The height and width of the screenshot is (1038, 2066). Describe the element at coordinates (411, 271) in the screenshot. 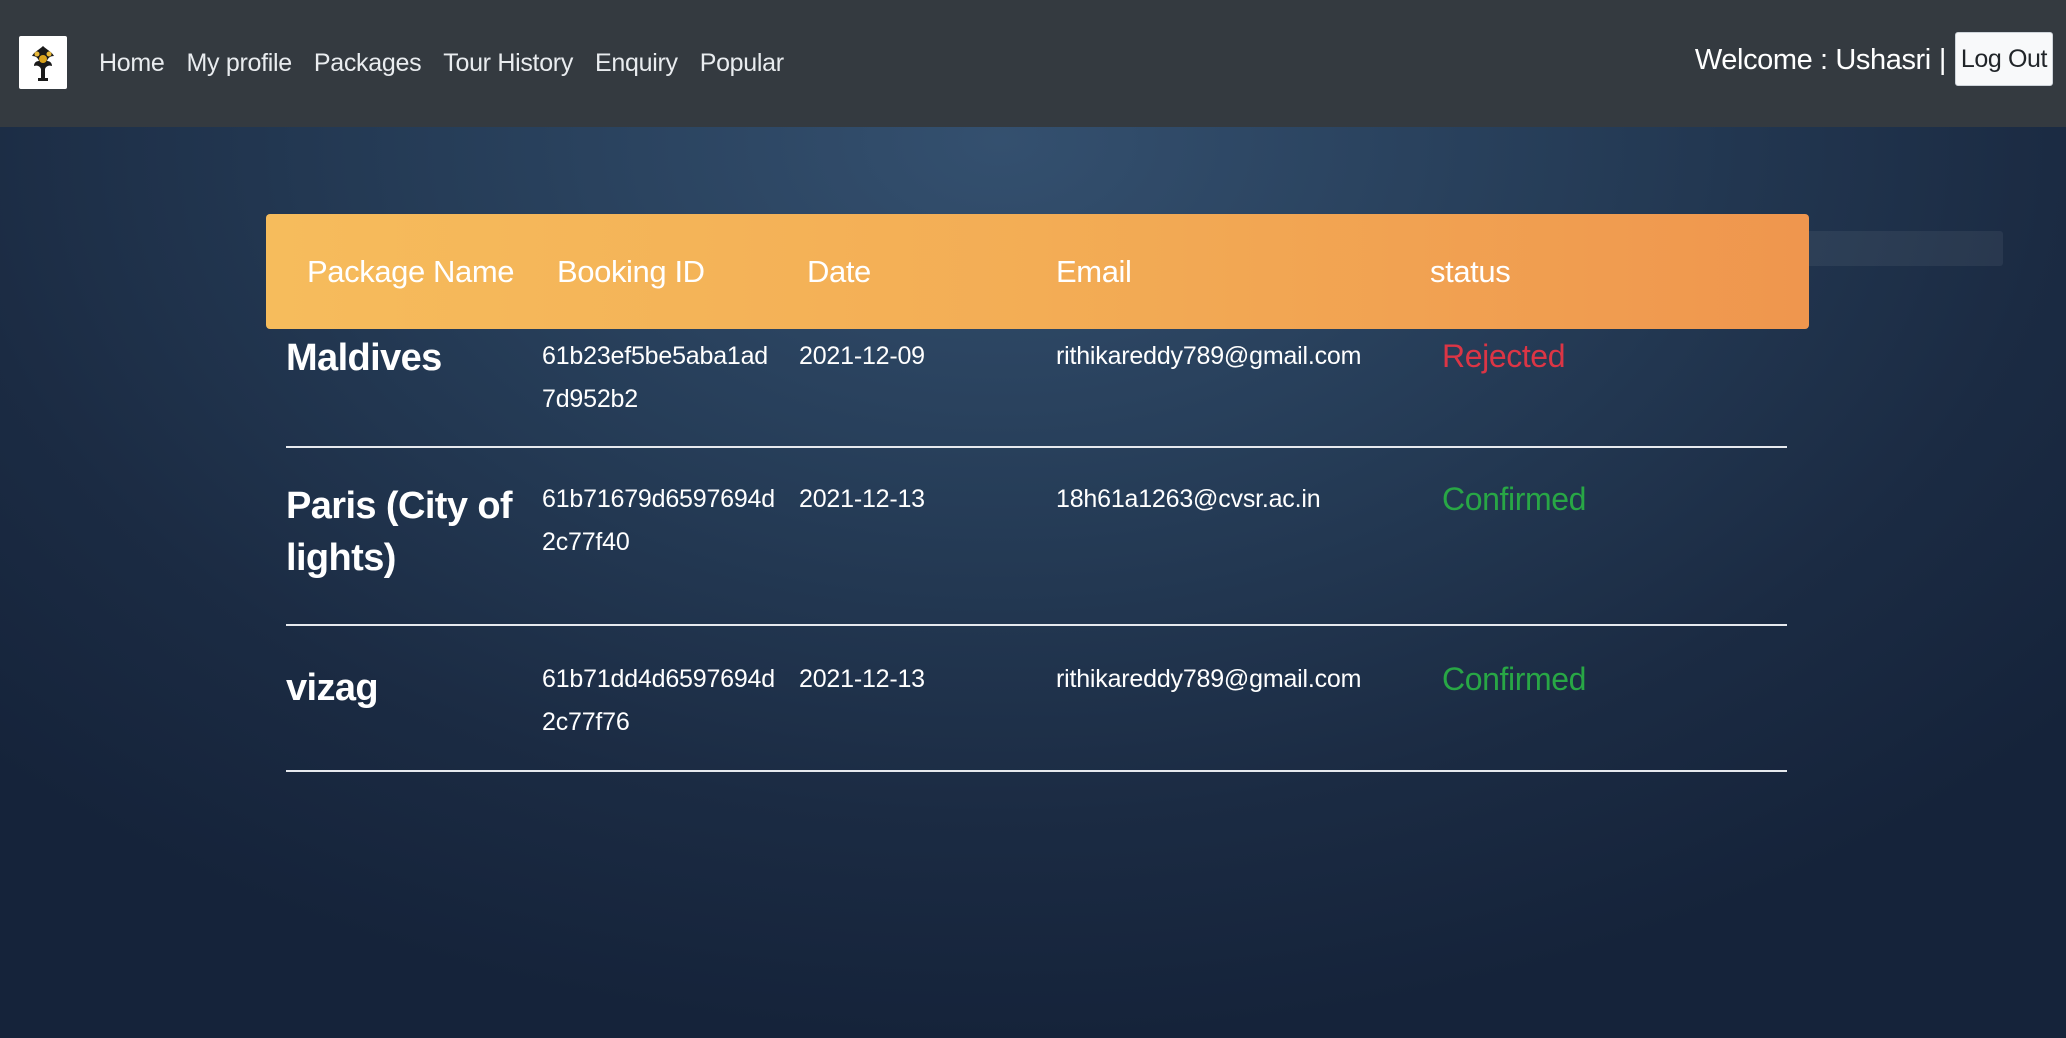

I see `header-package-name: Package Name` at that location.